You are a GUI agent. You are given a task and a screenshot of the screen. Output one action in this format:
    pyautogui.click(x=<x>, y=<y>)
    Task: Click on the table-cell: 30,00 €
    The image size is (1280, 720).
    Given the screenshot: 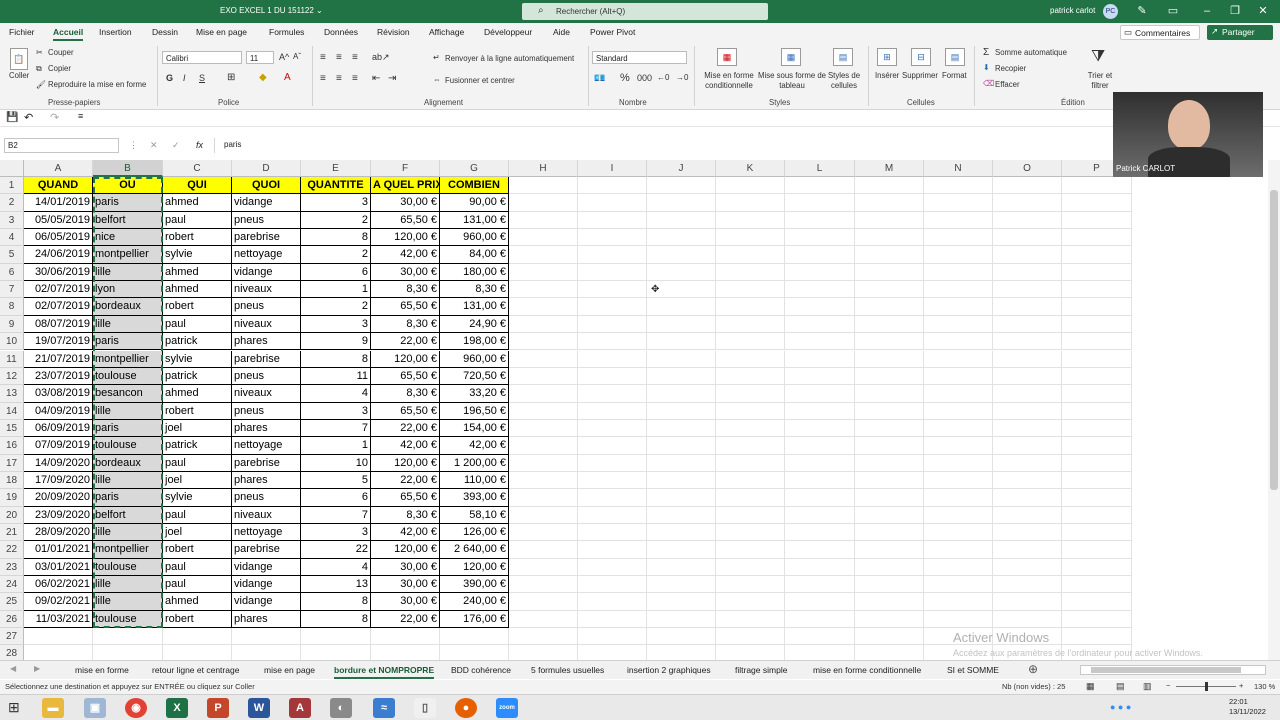 What is the action you would take?
    pyautogui.click(x=405, y=272)
    